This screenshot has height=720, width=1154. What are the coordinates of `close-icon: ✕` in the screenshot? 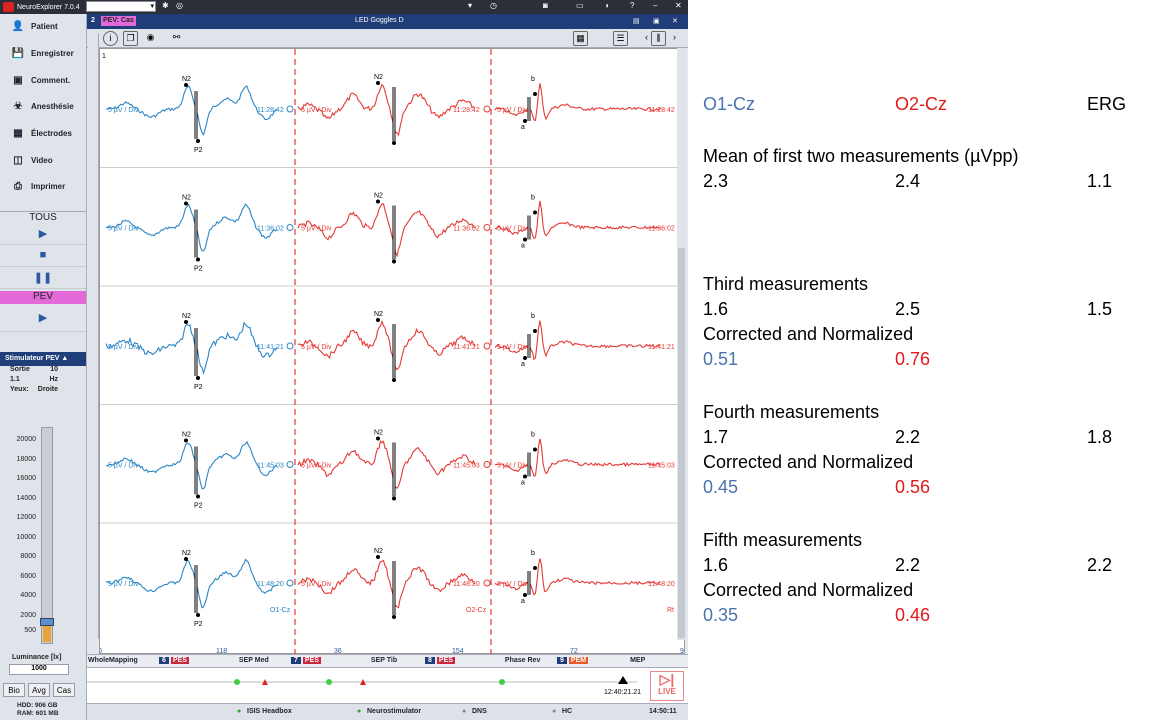 It's located at (678, 5).